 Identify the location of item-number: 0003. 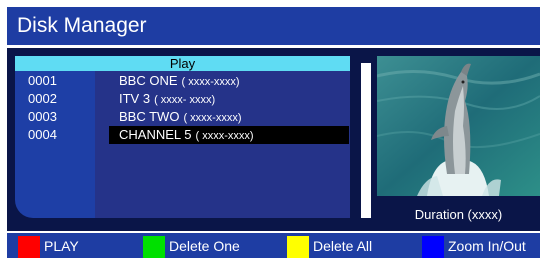
(42, 116).